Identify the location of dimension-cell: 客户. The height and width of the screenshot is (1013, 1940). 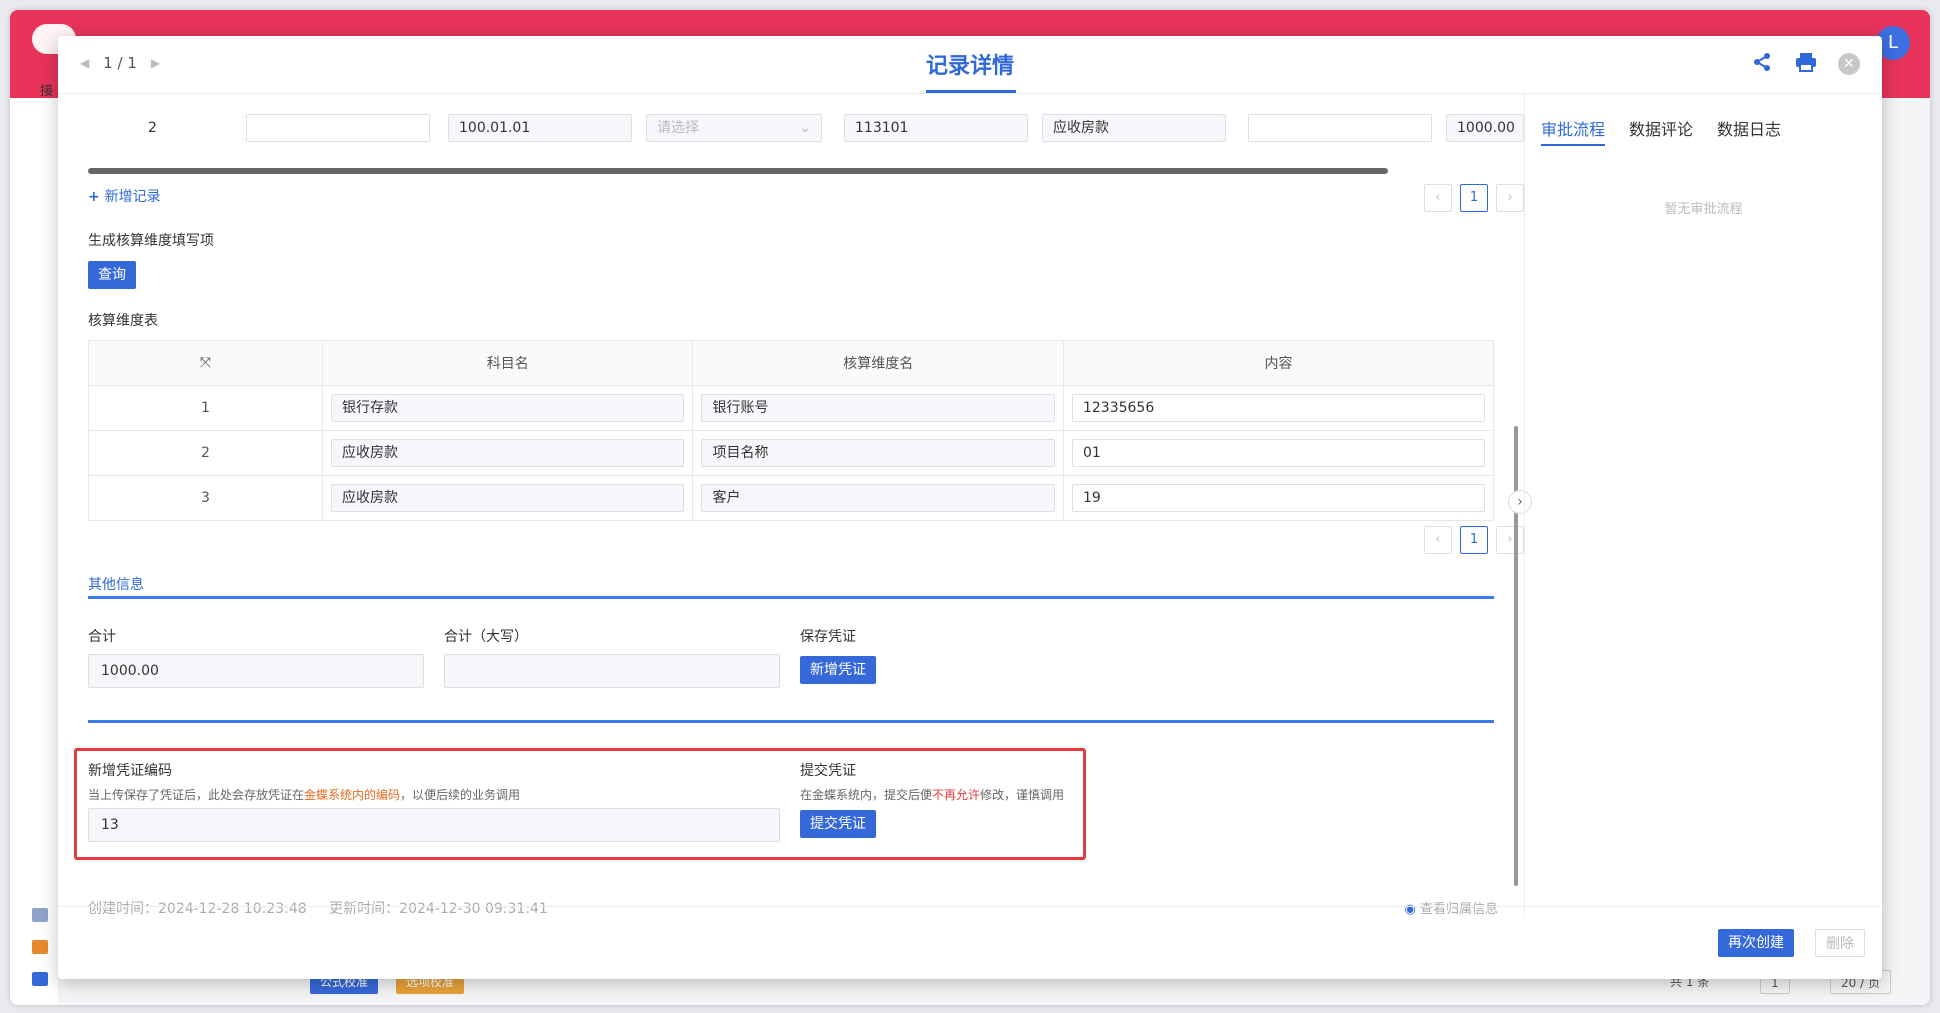
(878, 498).